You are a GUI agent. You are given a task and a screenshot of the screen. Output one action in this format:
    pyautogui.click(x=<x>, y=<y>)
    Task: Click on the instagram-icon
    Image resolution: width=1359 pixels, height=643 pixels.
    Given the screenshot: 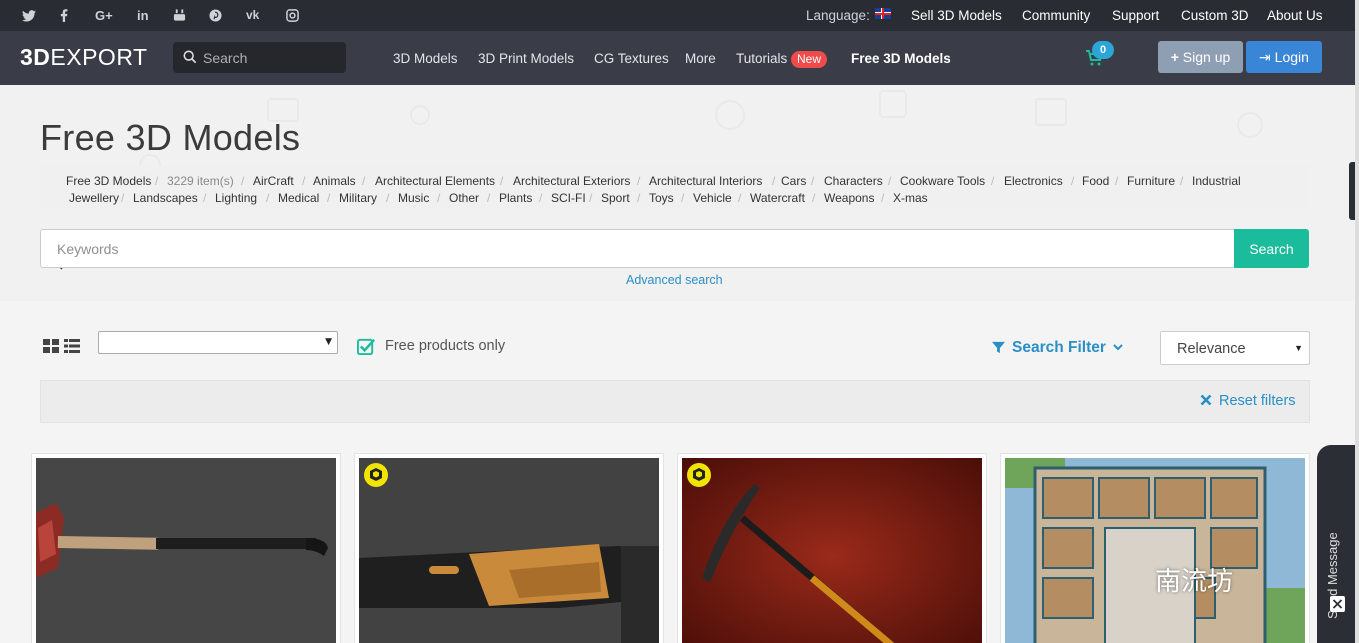 What is the action you would take?
    pyautogui.click(x=292, y=15)
    